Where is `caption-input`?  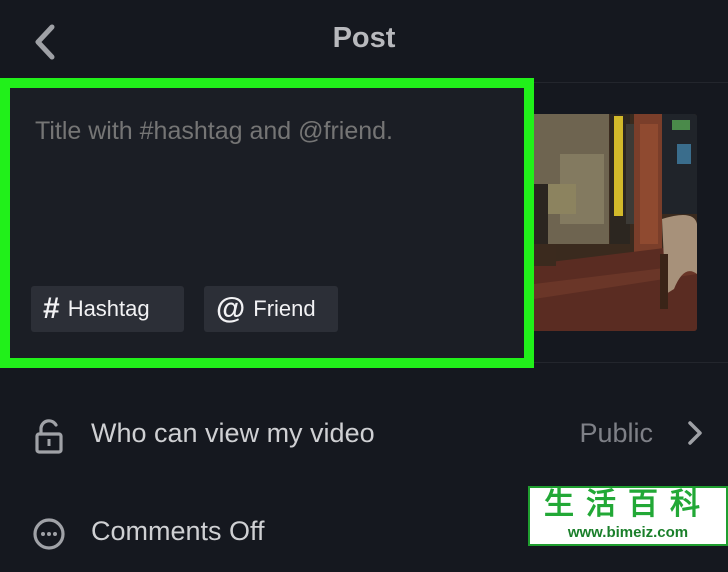
caption-input is located at coordinates (270, 131).